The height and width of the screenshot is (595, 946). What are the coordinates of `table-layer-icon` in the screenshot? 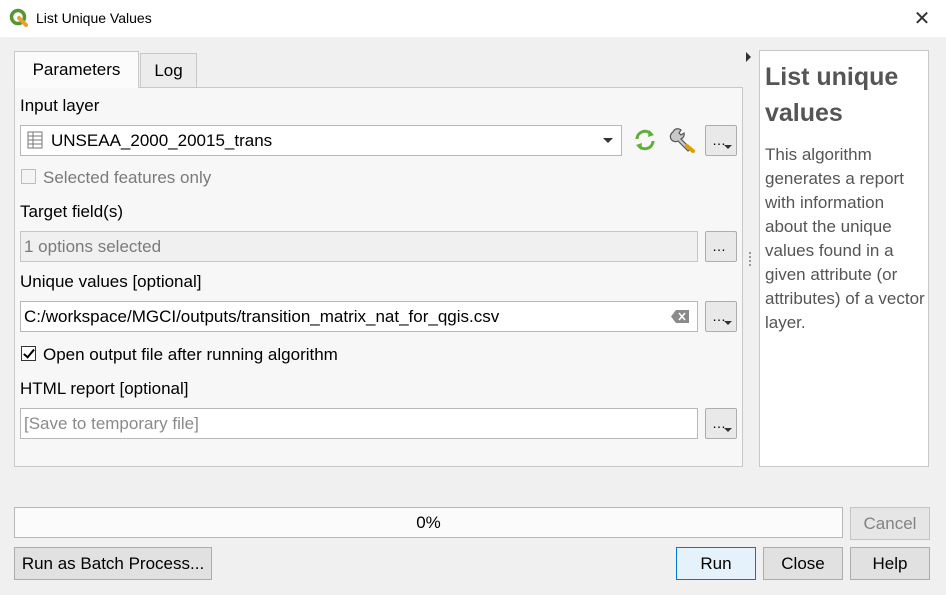 It's located at (35, 140).